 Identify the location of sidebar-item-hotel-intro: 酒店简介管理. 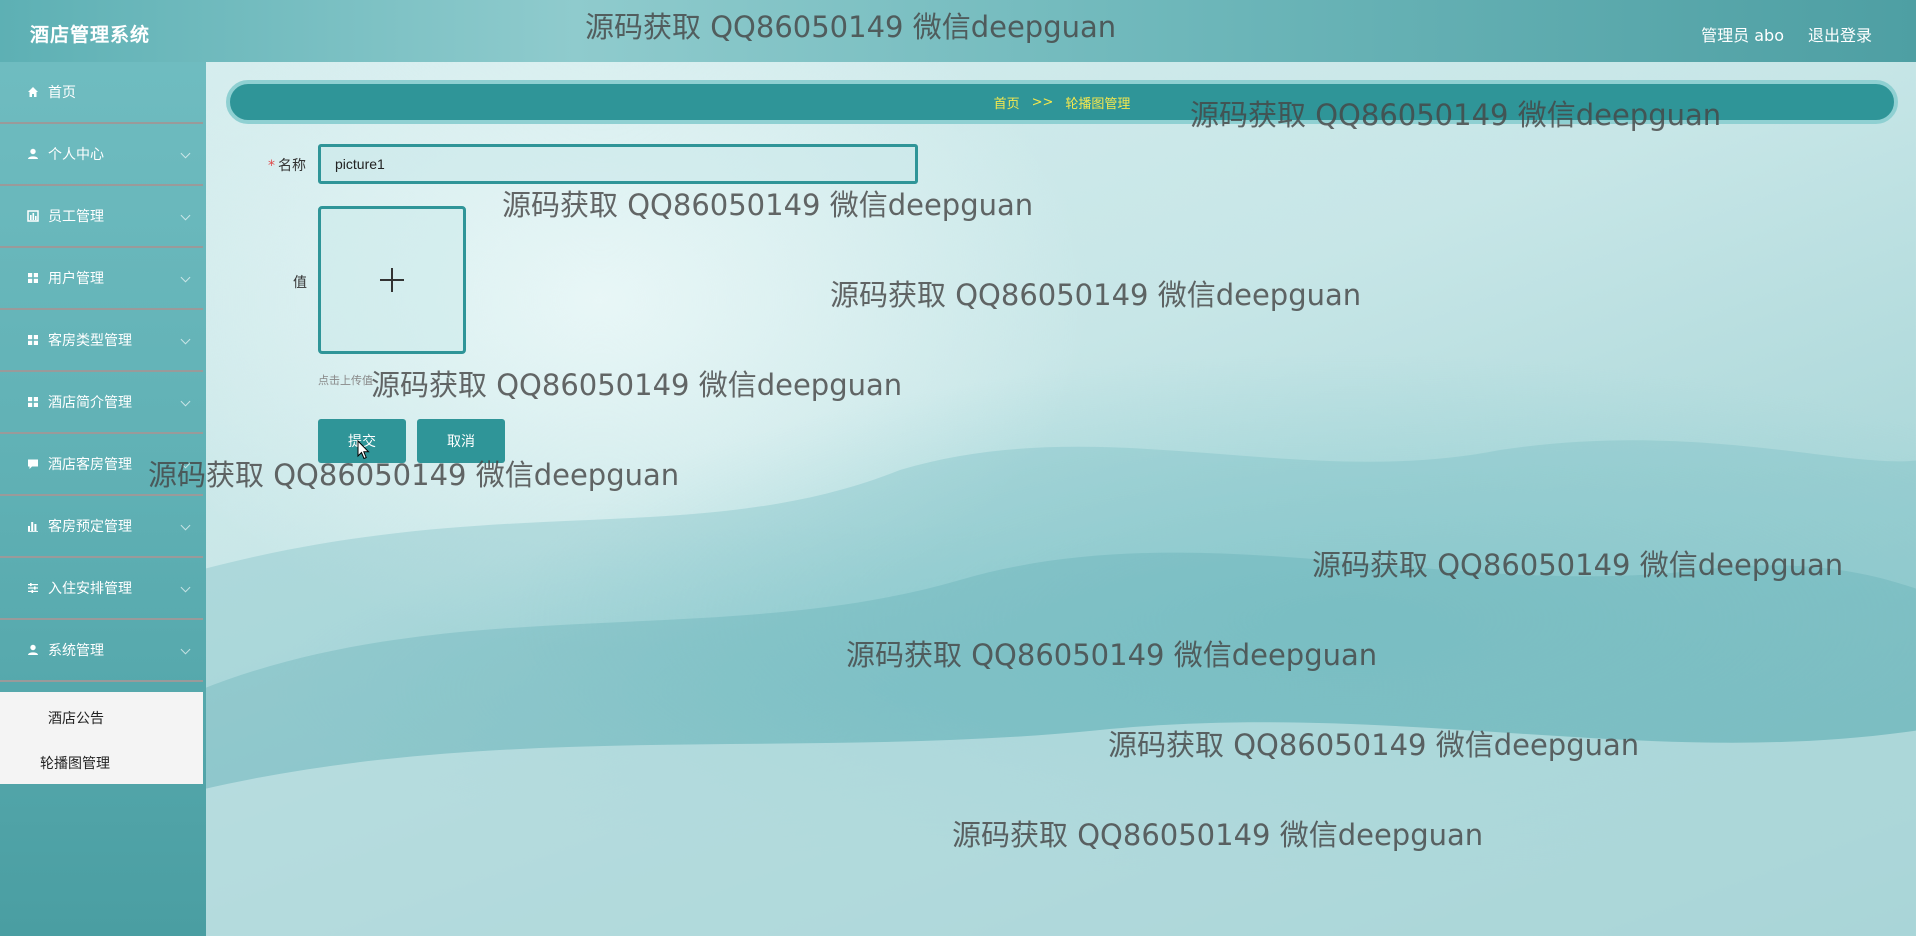
(101, 403).